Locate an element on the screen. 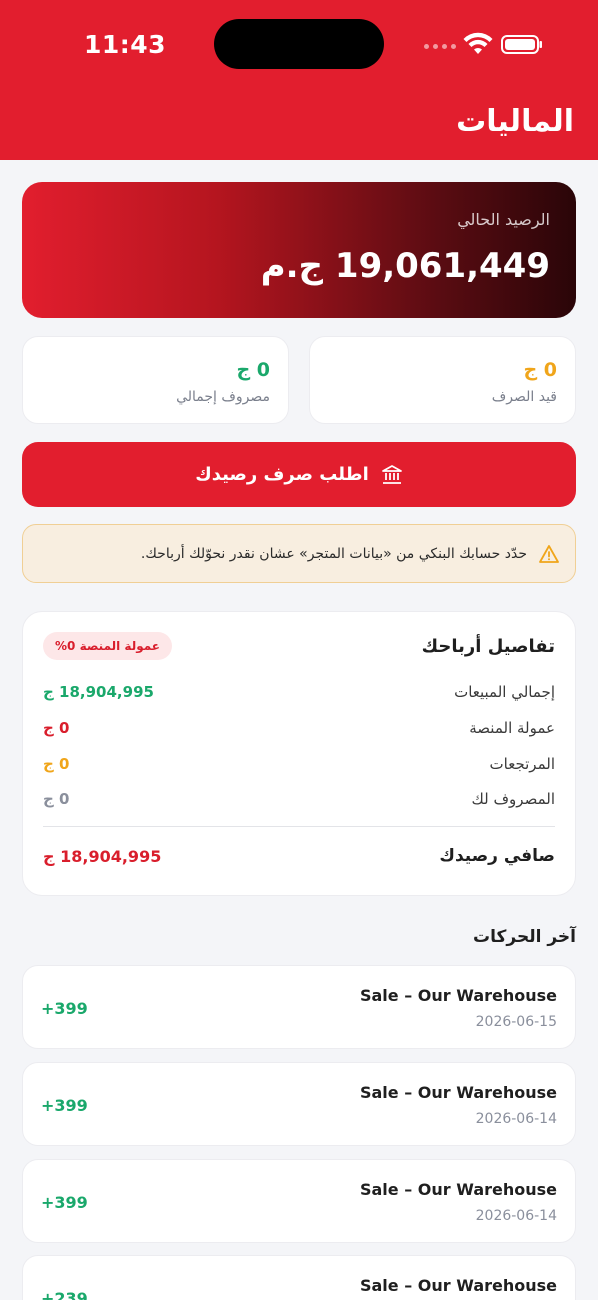 This screenshot has height=1300, width=598. total-spent-label: مصروف إجمالي is located at coordinates (223, 397).